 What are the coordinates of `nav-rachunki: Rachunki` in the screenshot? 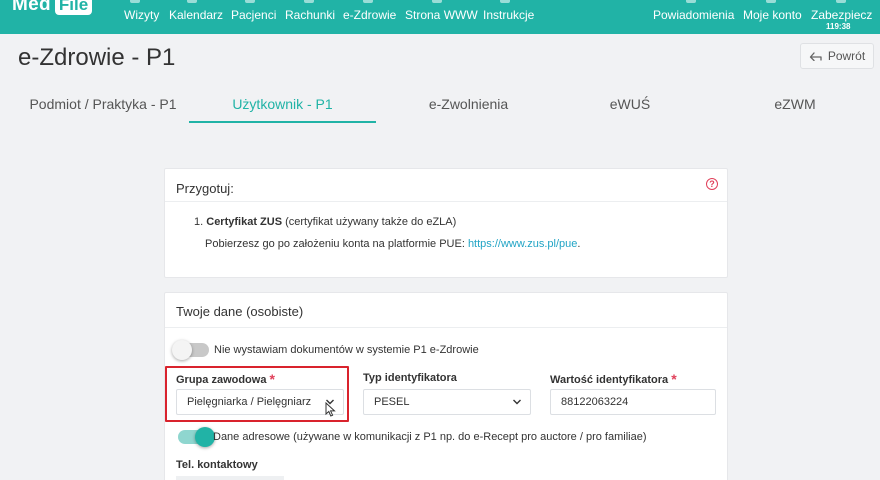 It's located at (310, 15).